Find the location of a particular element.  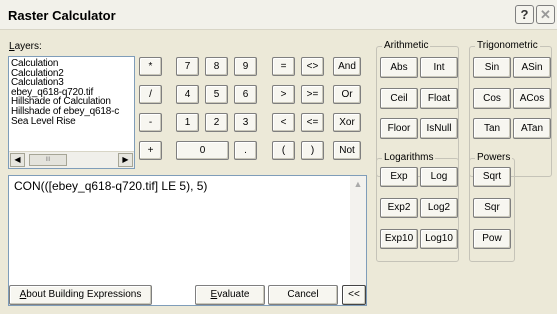

arithmetic-group-label: Arithmetic is located at coordinates (406, 45).